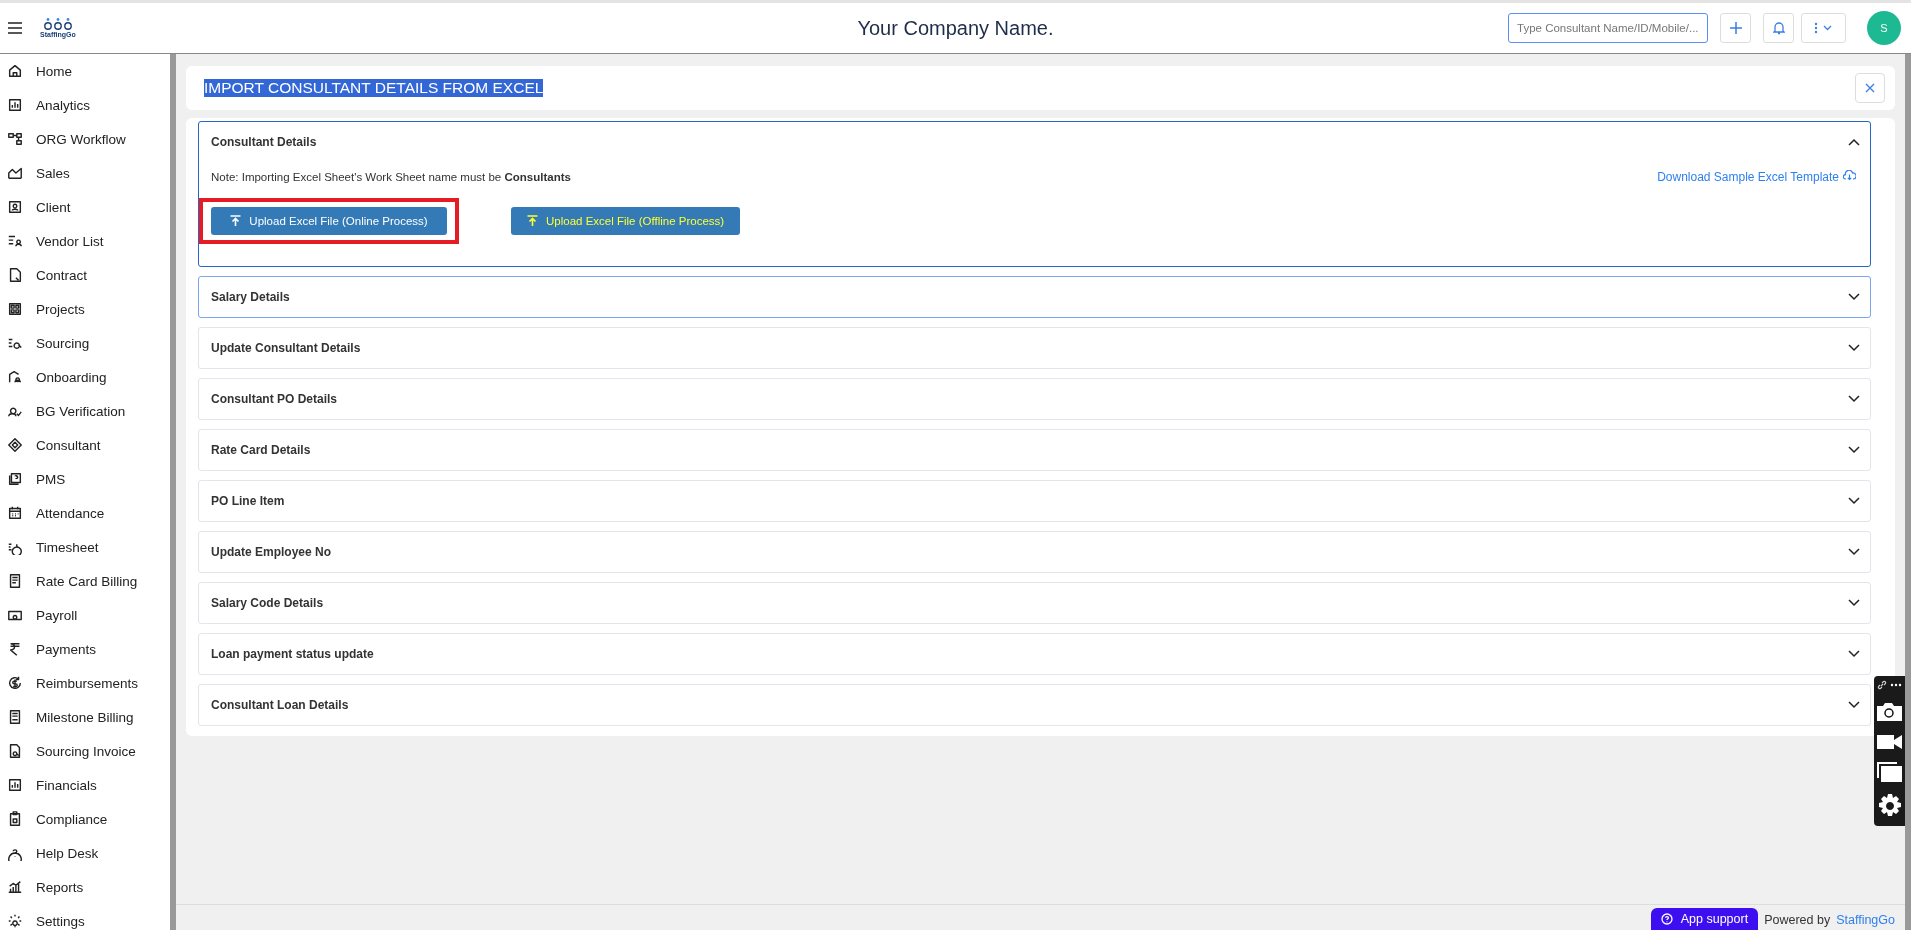 The image size is (1911, 930). What do you see at coordinates (85, 105) in the screenshot?
I see `sidebar-item: Analytics` at bounding box center [85, 105].